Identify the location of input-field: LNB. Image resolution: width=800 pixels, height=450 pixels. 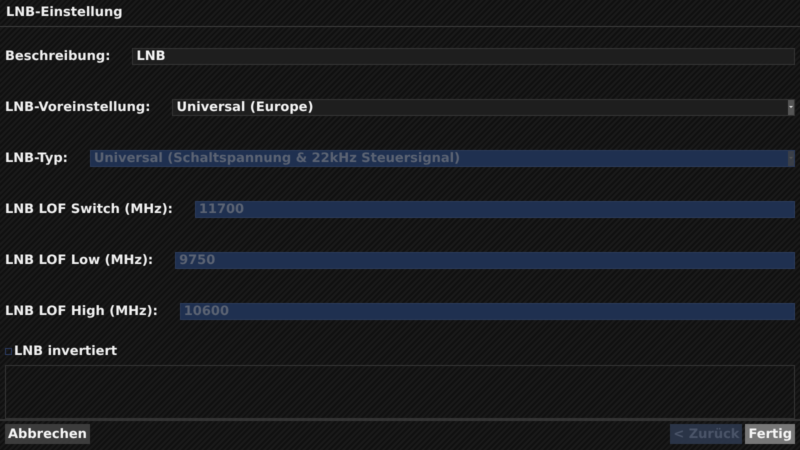
(463, 56).